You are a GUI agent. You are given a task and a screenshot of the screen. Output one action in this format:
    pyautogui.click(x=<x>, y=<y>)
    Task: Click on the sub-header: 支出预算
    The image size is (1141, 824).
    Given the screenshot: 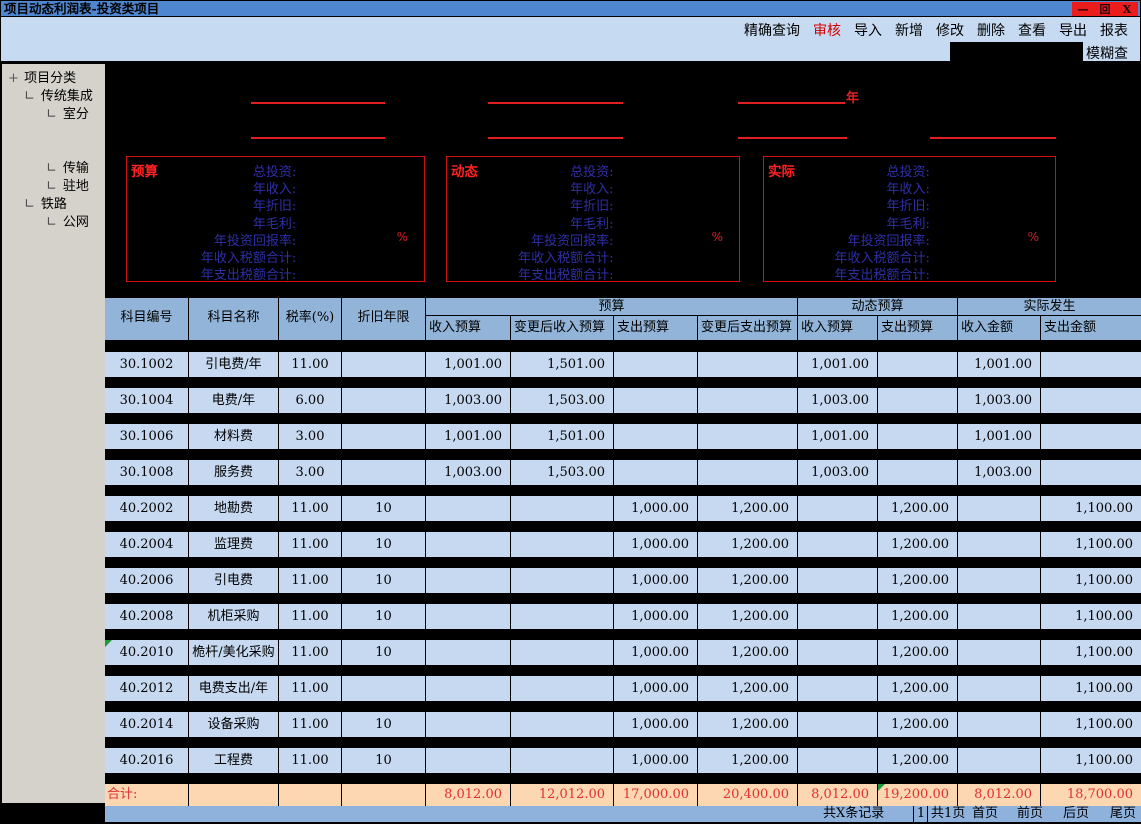 What is the action you would take?
    pyautogui.click(x=655, y=328)
    